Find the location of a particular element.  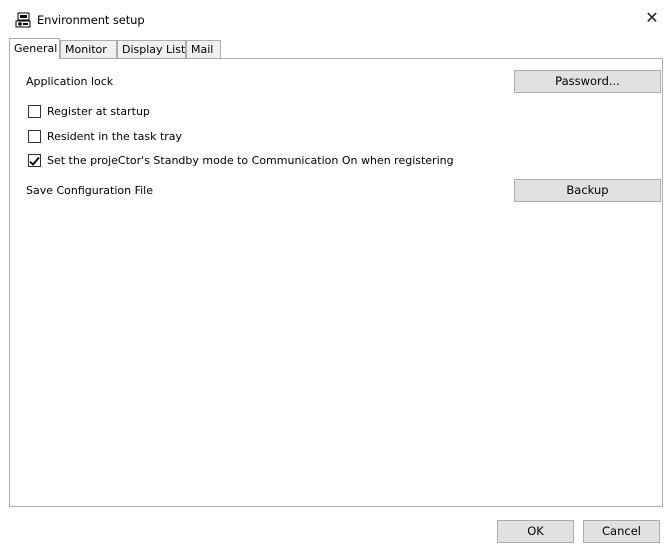

tab-label: Mail is located at coordinates (202, 49).